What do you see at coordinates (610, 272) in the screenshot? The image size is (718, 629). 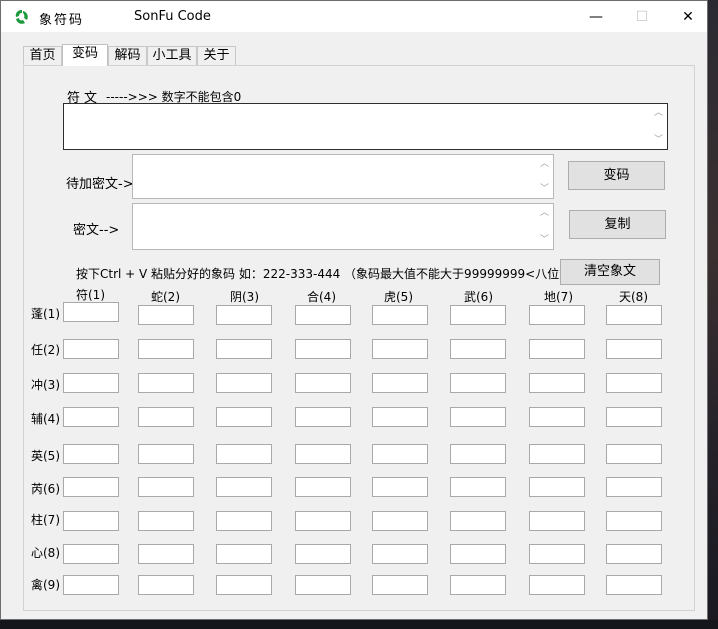 I see `clear-button: 清空象文` at bounding box center [610, 272].